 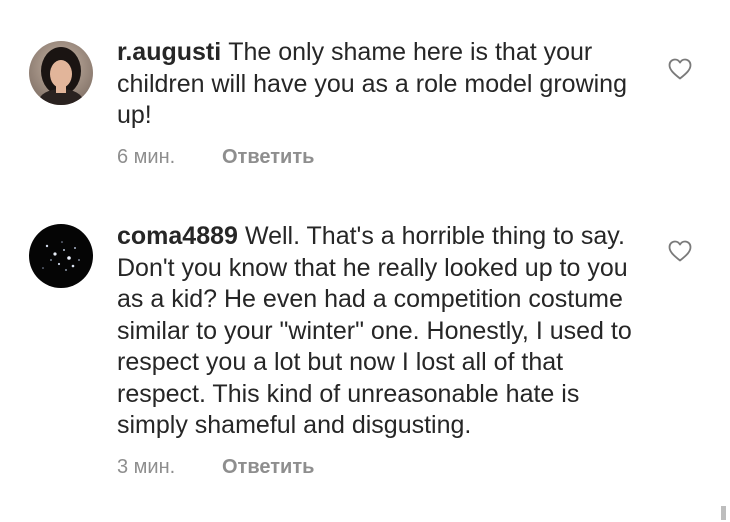 I want to click on comment-time: 3 мин., so click(x=146, y=466).